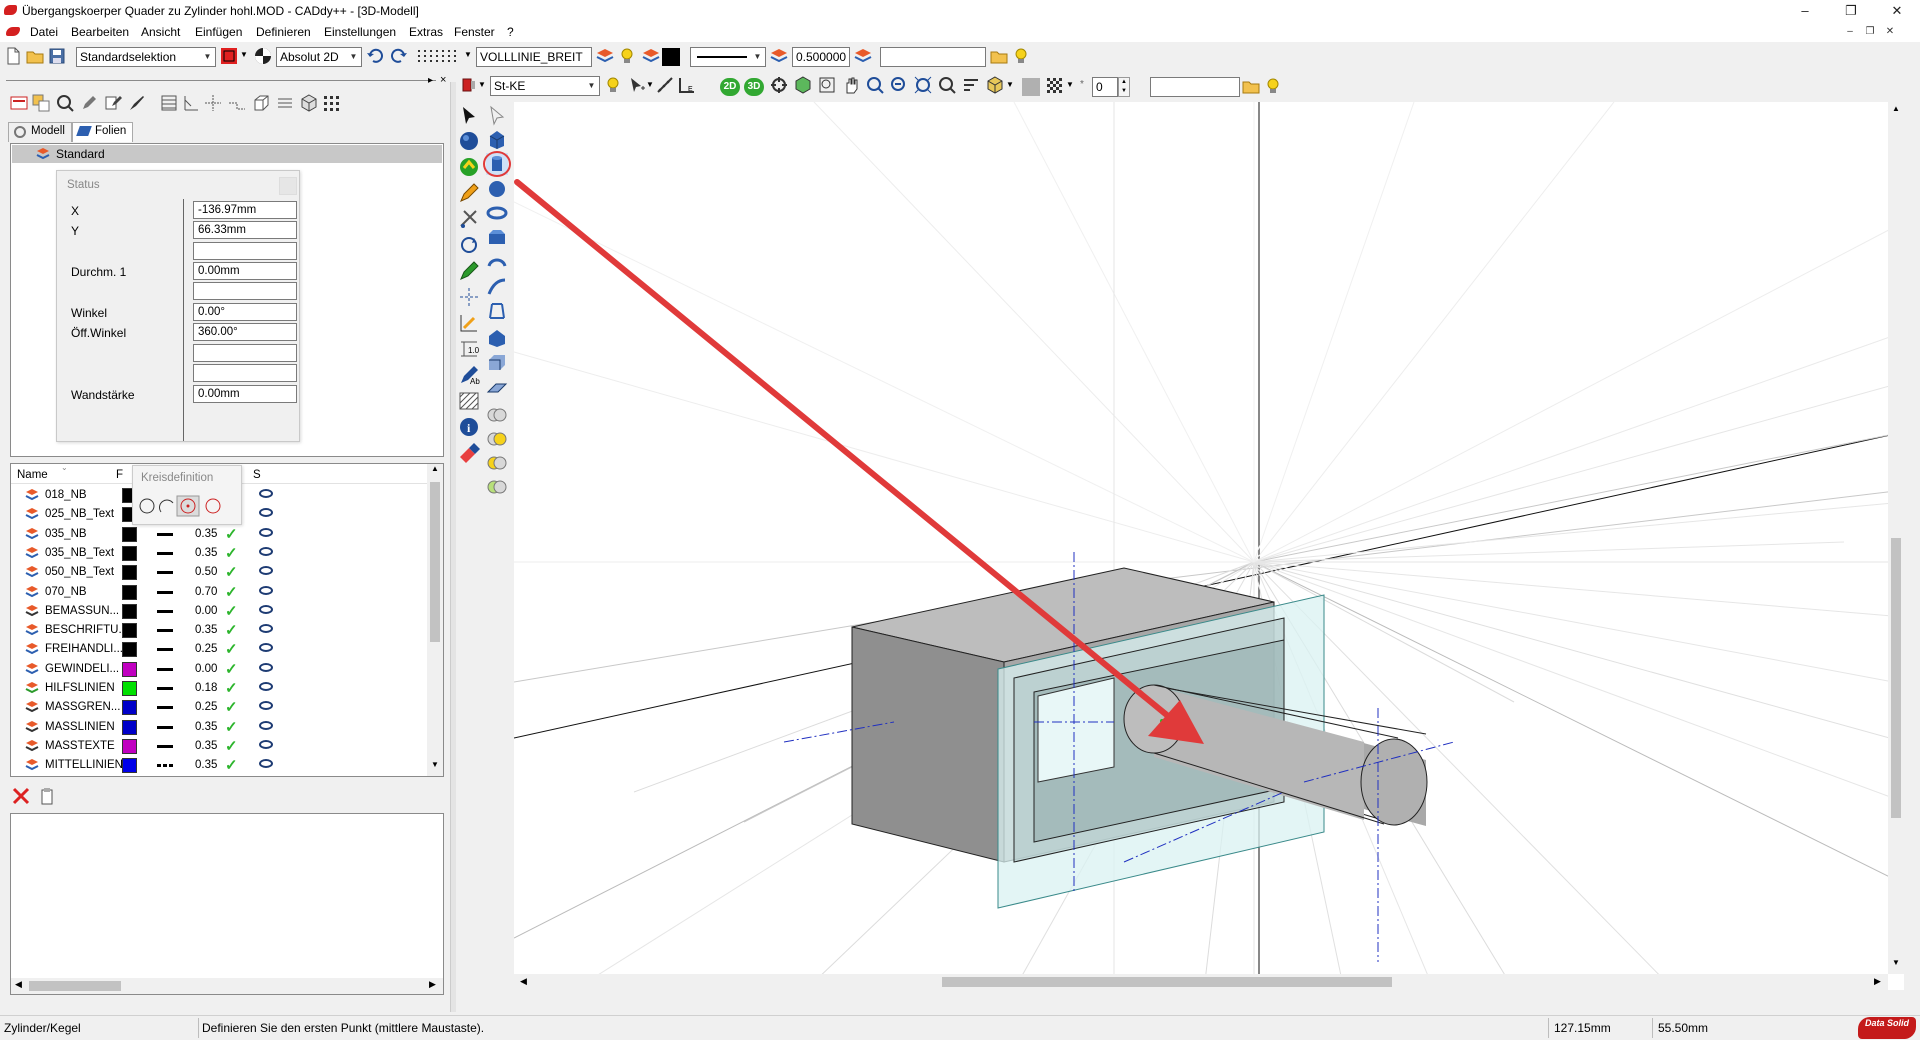  Describe the element at coordinates (999, 56) in the screenshot. I see `folder-icon` at that location.